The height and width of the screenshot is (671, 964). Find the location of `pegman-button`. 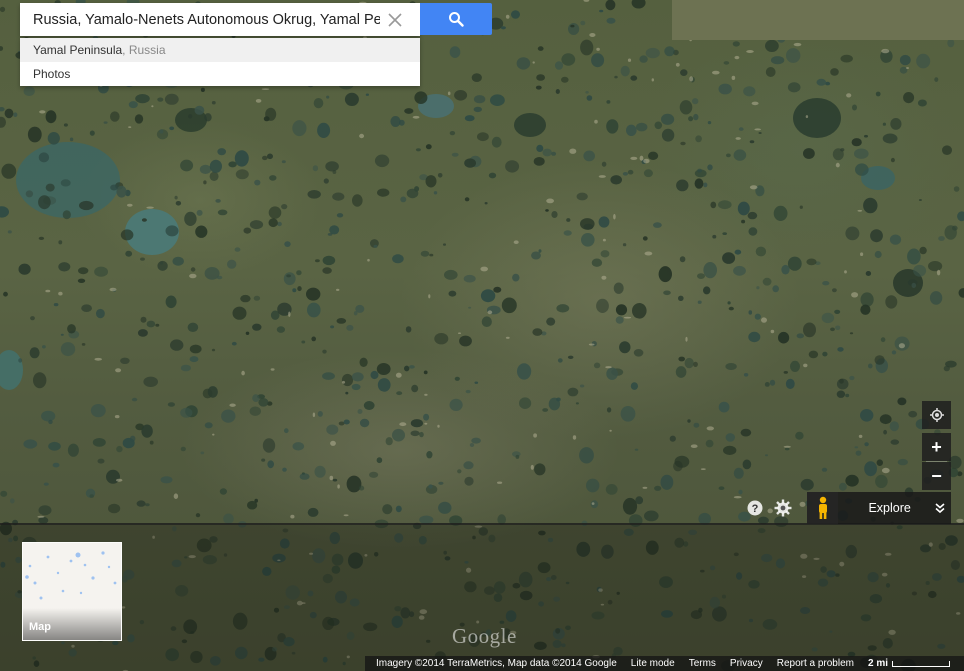

pegman-button is located at coordinates (823, 508).